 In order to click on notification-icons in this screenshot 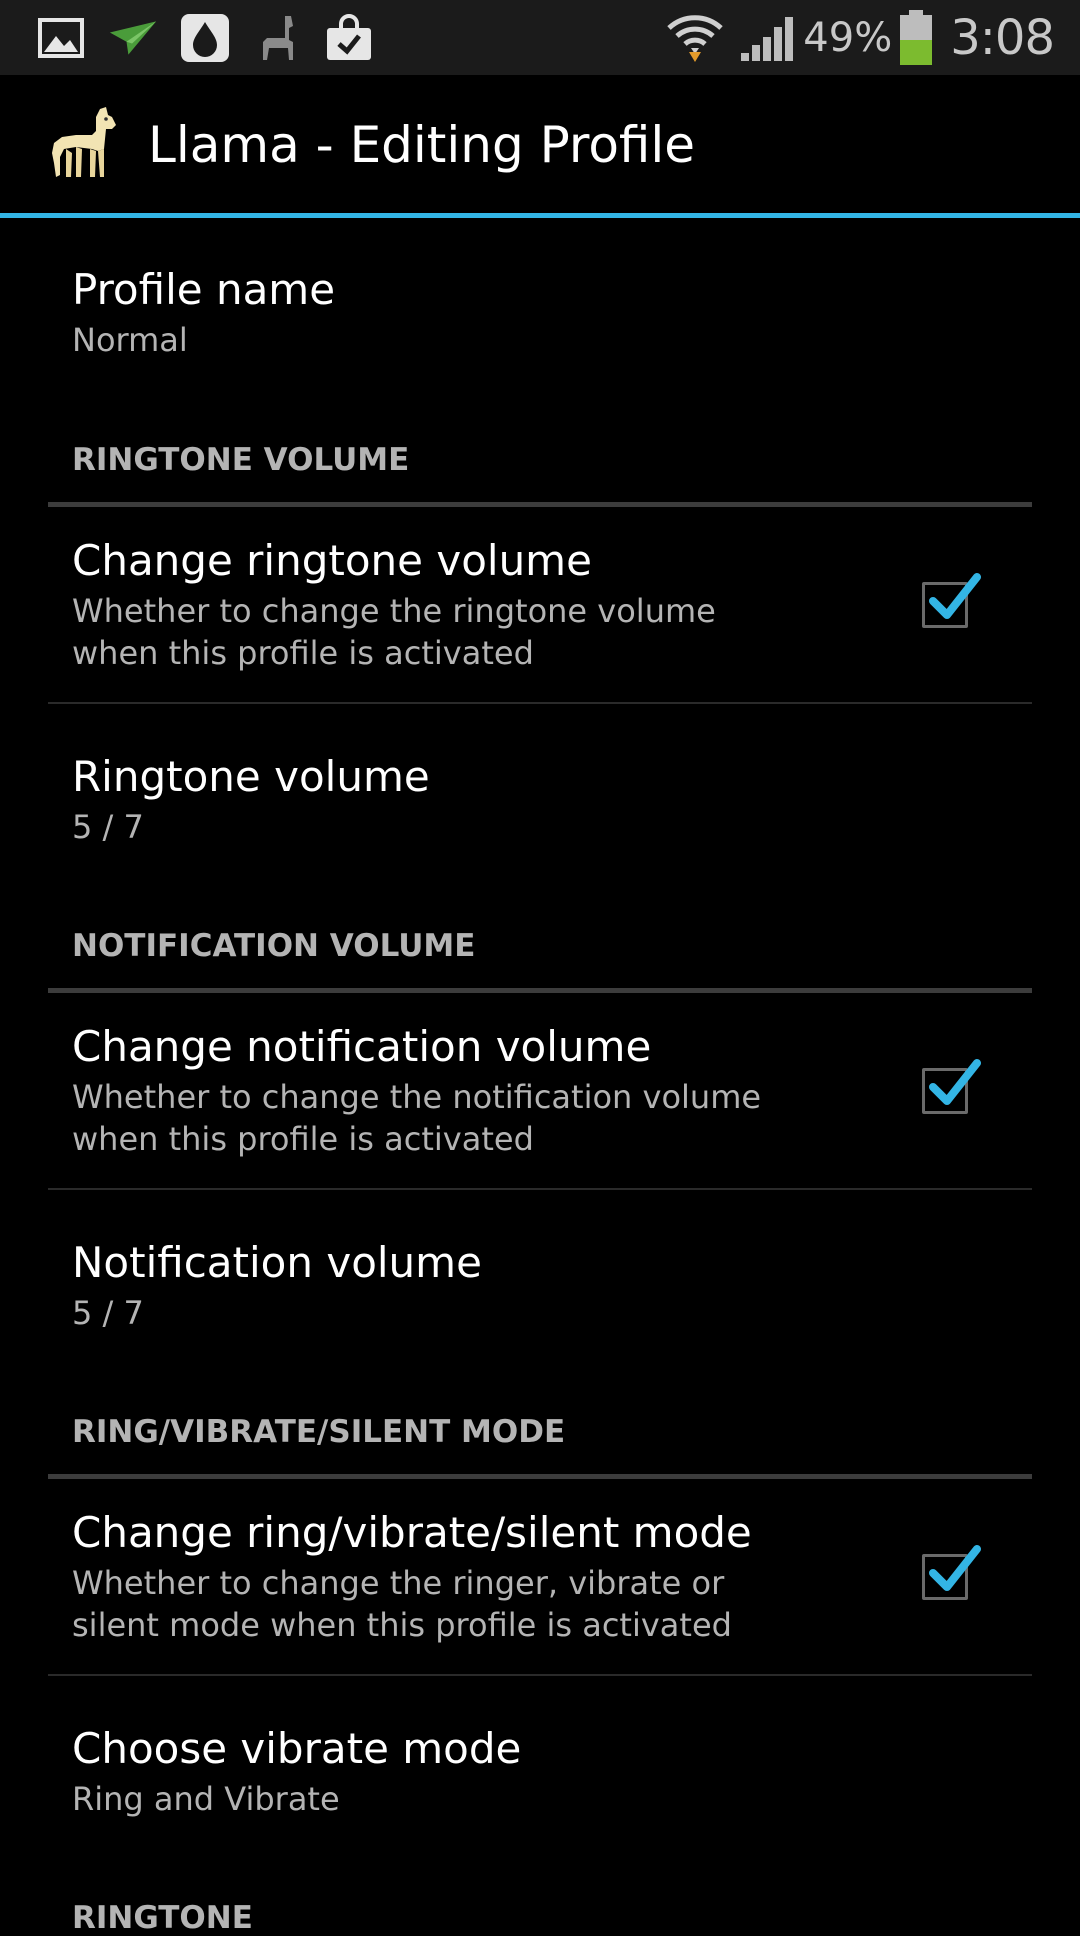, I will do `click(187, 38)`.